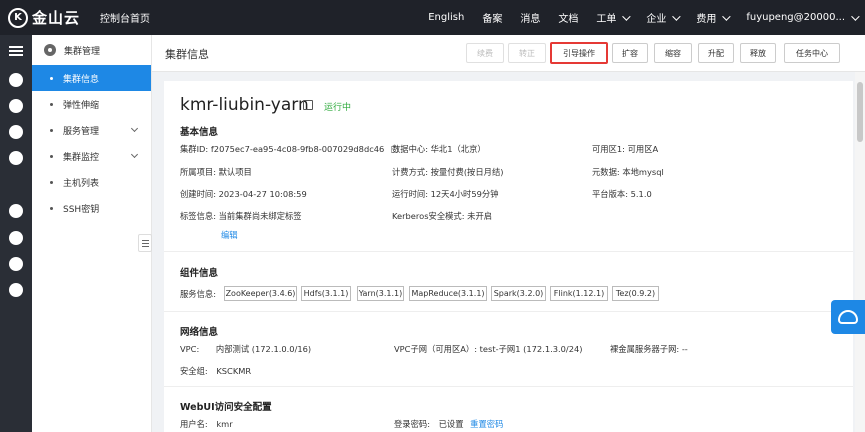  I want to click on logo-icon: K, so click(18, 17).